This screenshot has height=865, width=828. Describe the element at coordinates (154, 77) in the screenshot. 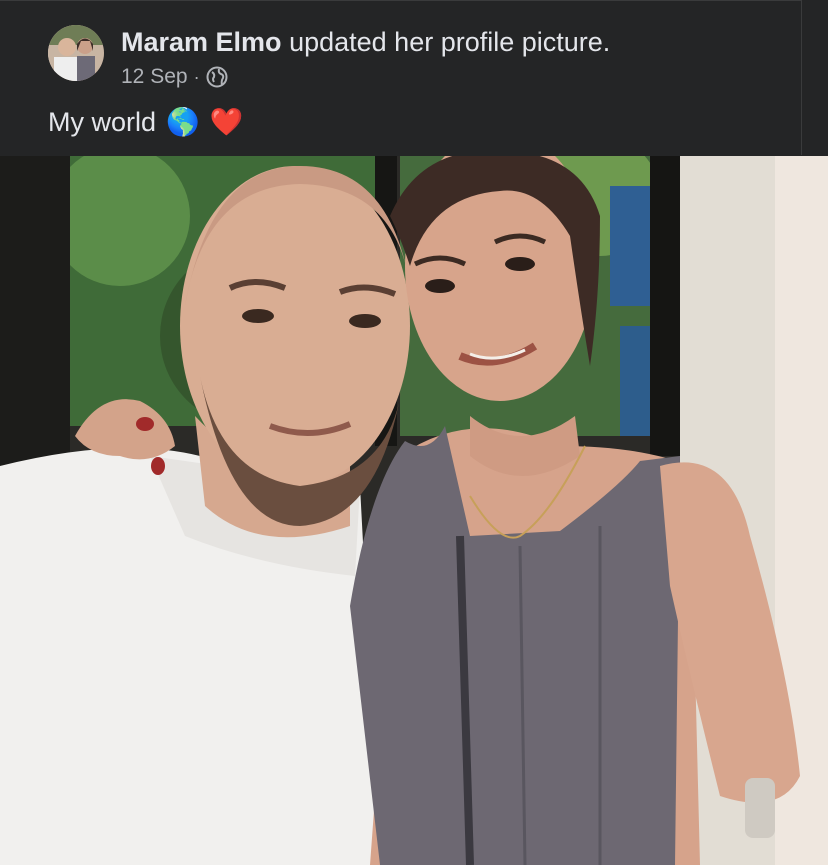

I see `post-date: 12 Sep` at that location.